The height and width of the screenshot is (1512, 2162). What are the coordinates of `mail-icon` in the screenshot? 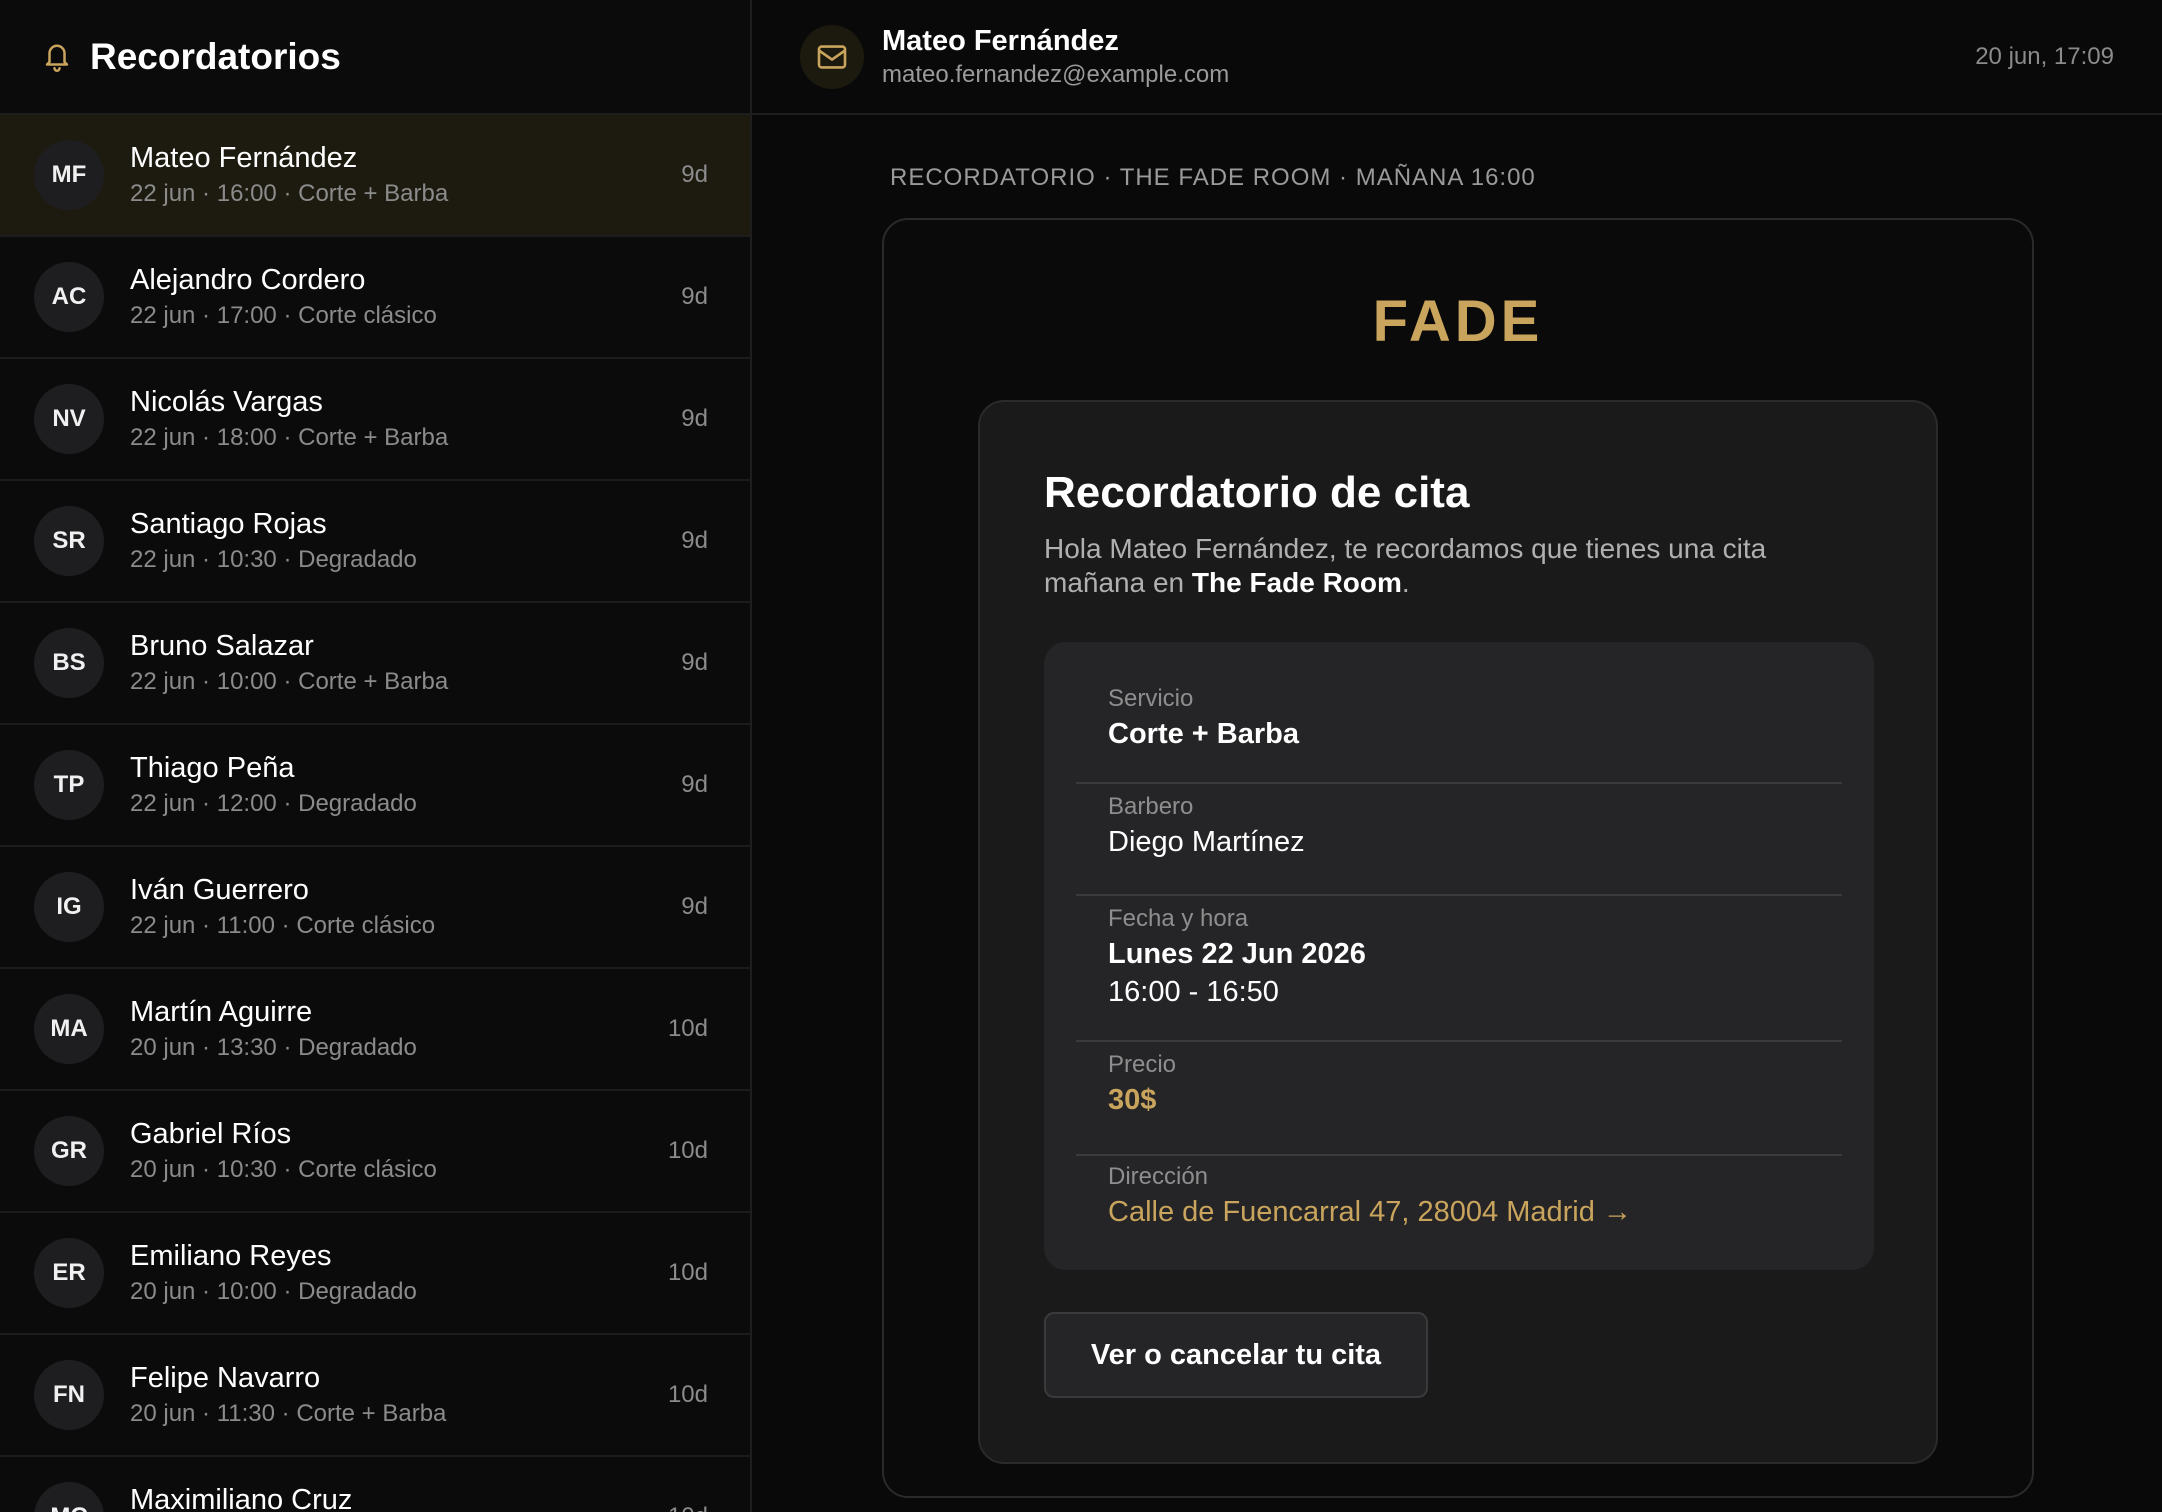 It's located at (832, 56).